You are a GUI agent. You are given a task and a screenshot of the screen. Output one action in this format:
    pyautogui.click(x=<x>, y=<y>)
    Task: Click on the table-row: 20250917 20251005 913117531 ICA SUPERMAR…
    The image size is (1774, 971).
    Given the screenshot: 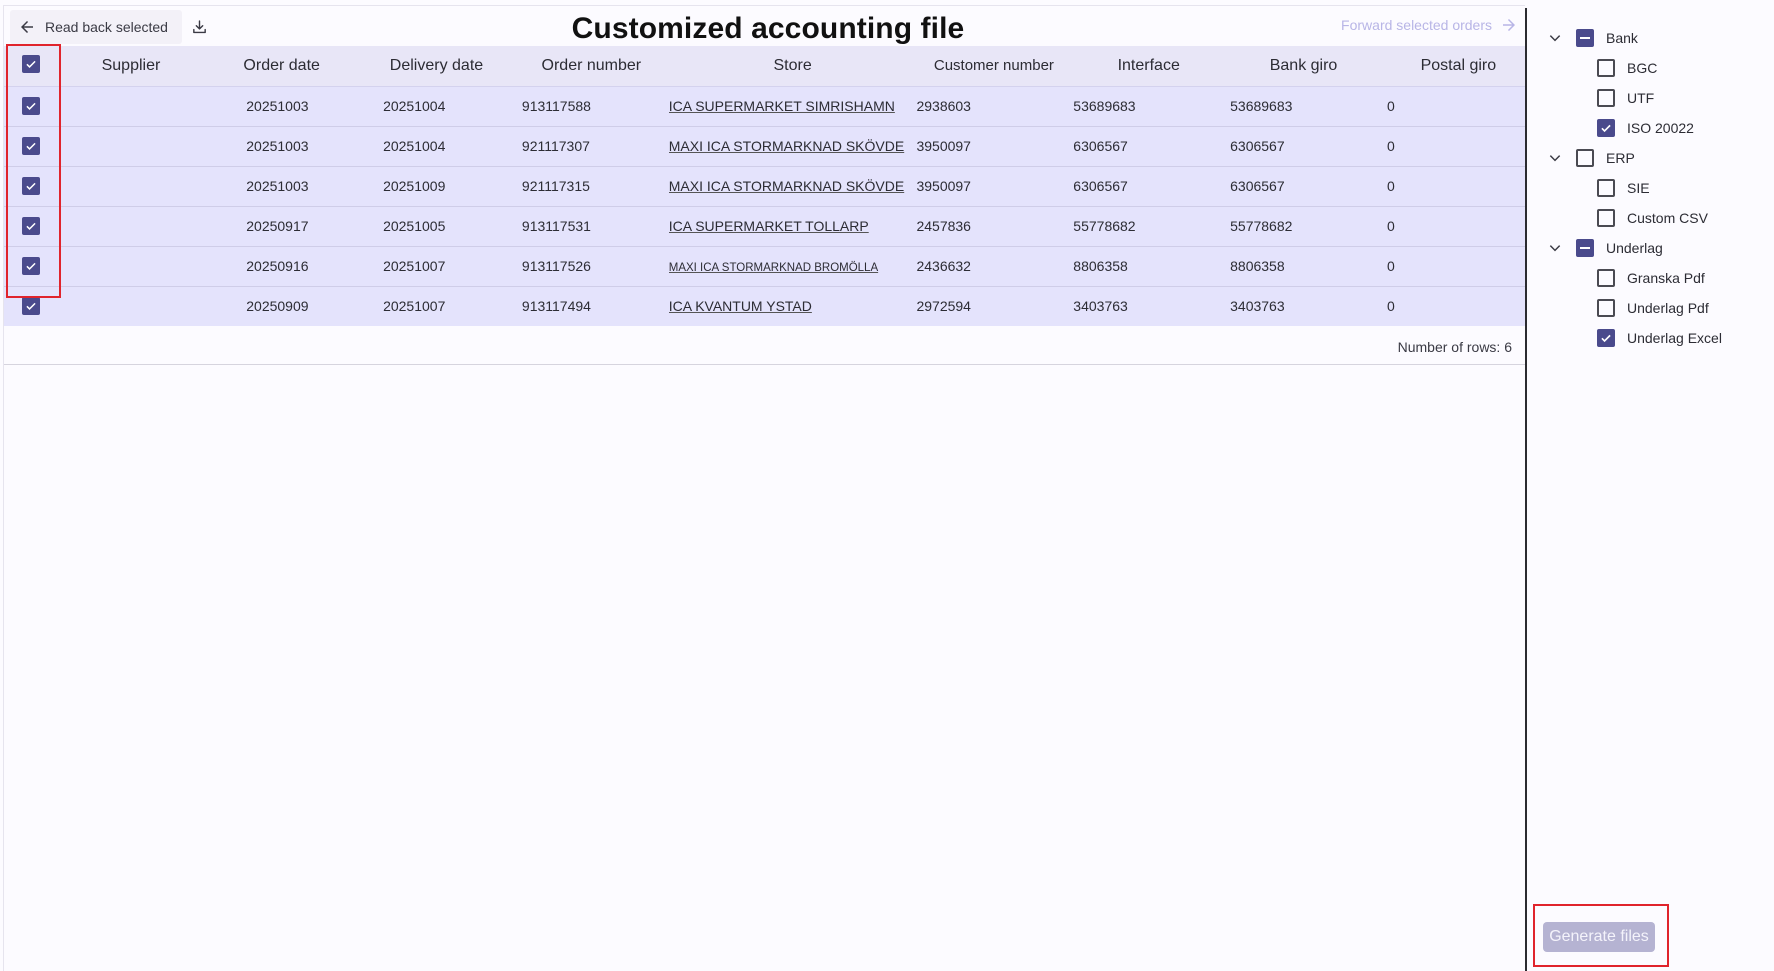 What is the action you would take?
    pyautogui.click(x=764, y=226)
    